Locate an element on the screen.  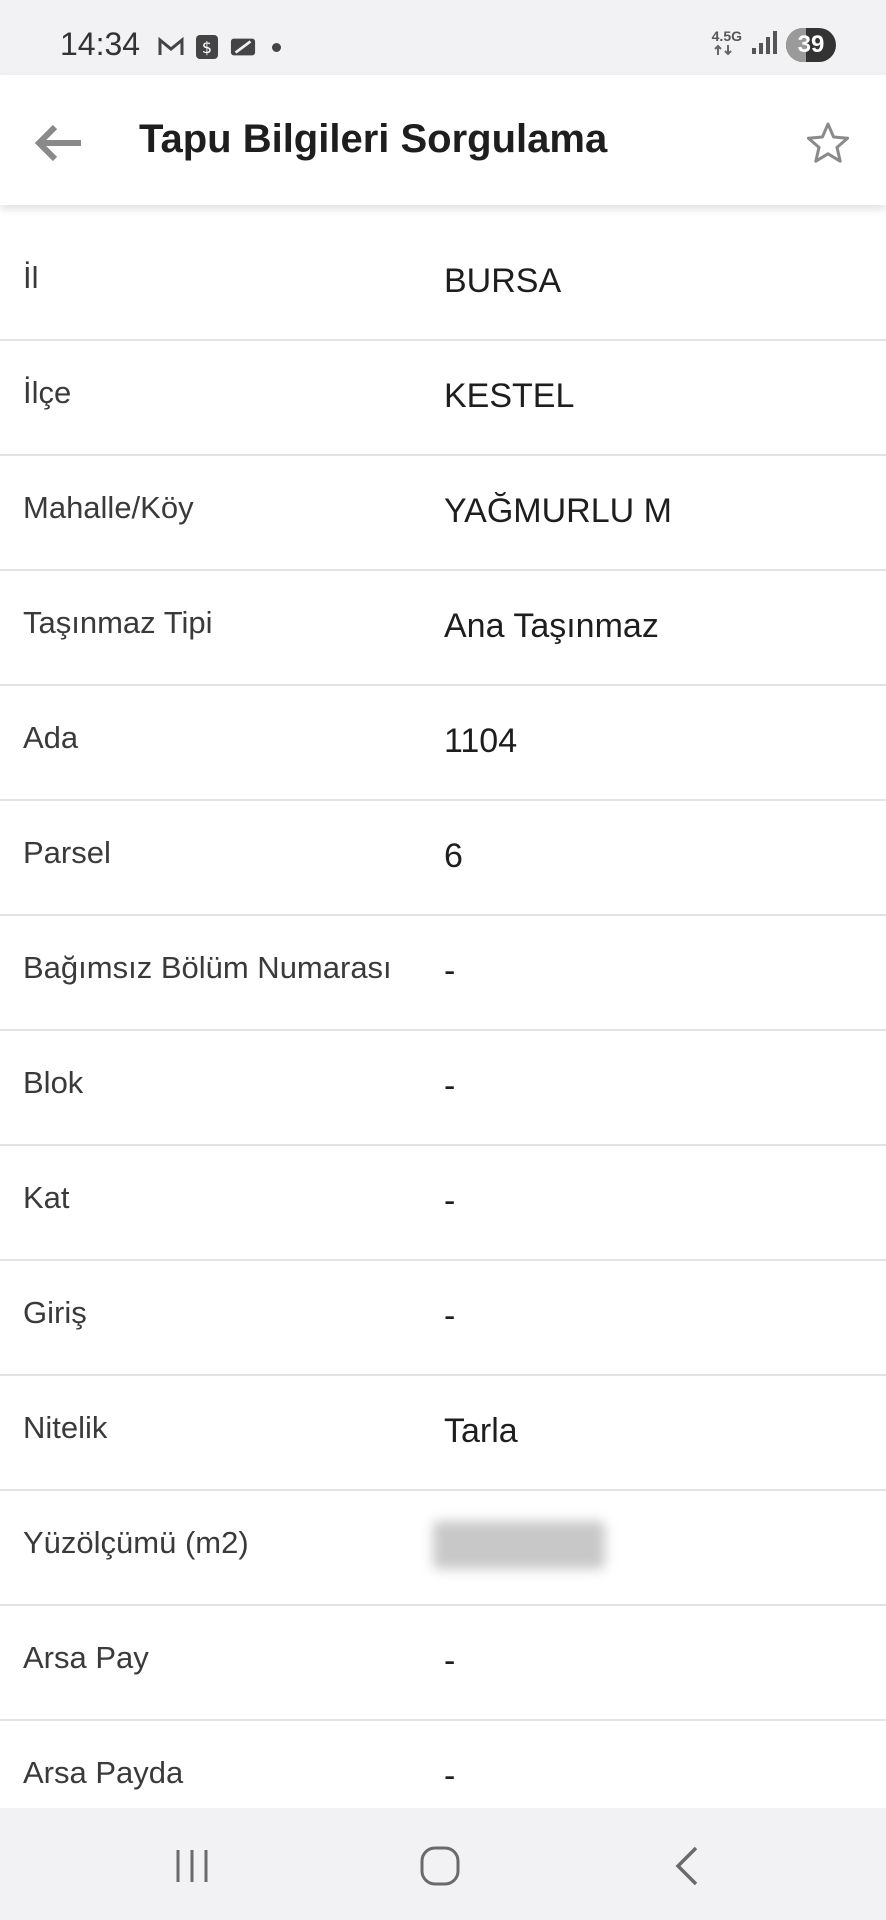
status-time: 14:34 is located at coordinates (100, 44).